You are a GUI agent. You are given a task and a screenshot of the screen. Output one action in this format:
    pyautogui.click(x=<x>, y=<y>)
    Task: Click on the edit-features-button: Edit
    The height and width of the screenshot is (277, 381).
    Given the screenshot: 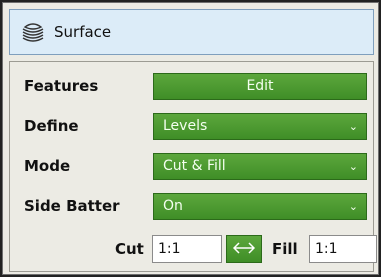 What is the action you would take?
    pyautogui.click(x=260, y=86)
    